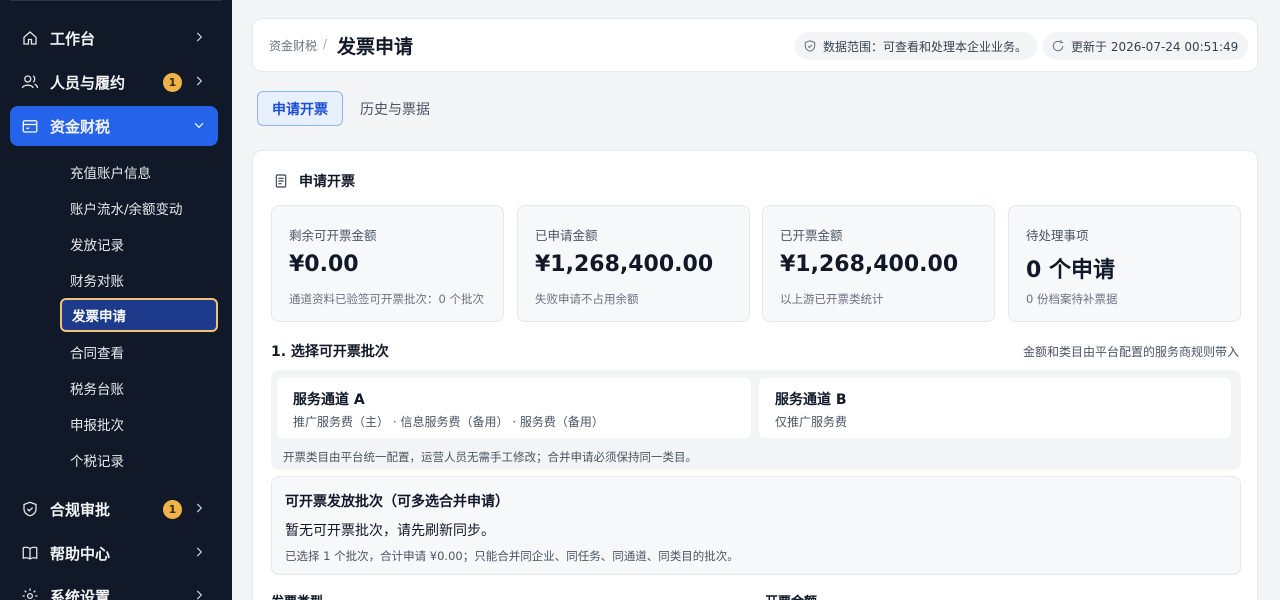  Describe the element at coordinates (375, 47) in the screenshot. I see `page-title: 发票申请` at that location.